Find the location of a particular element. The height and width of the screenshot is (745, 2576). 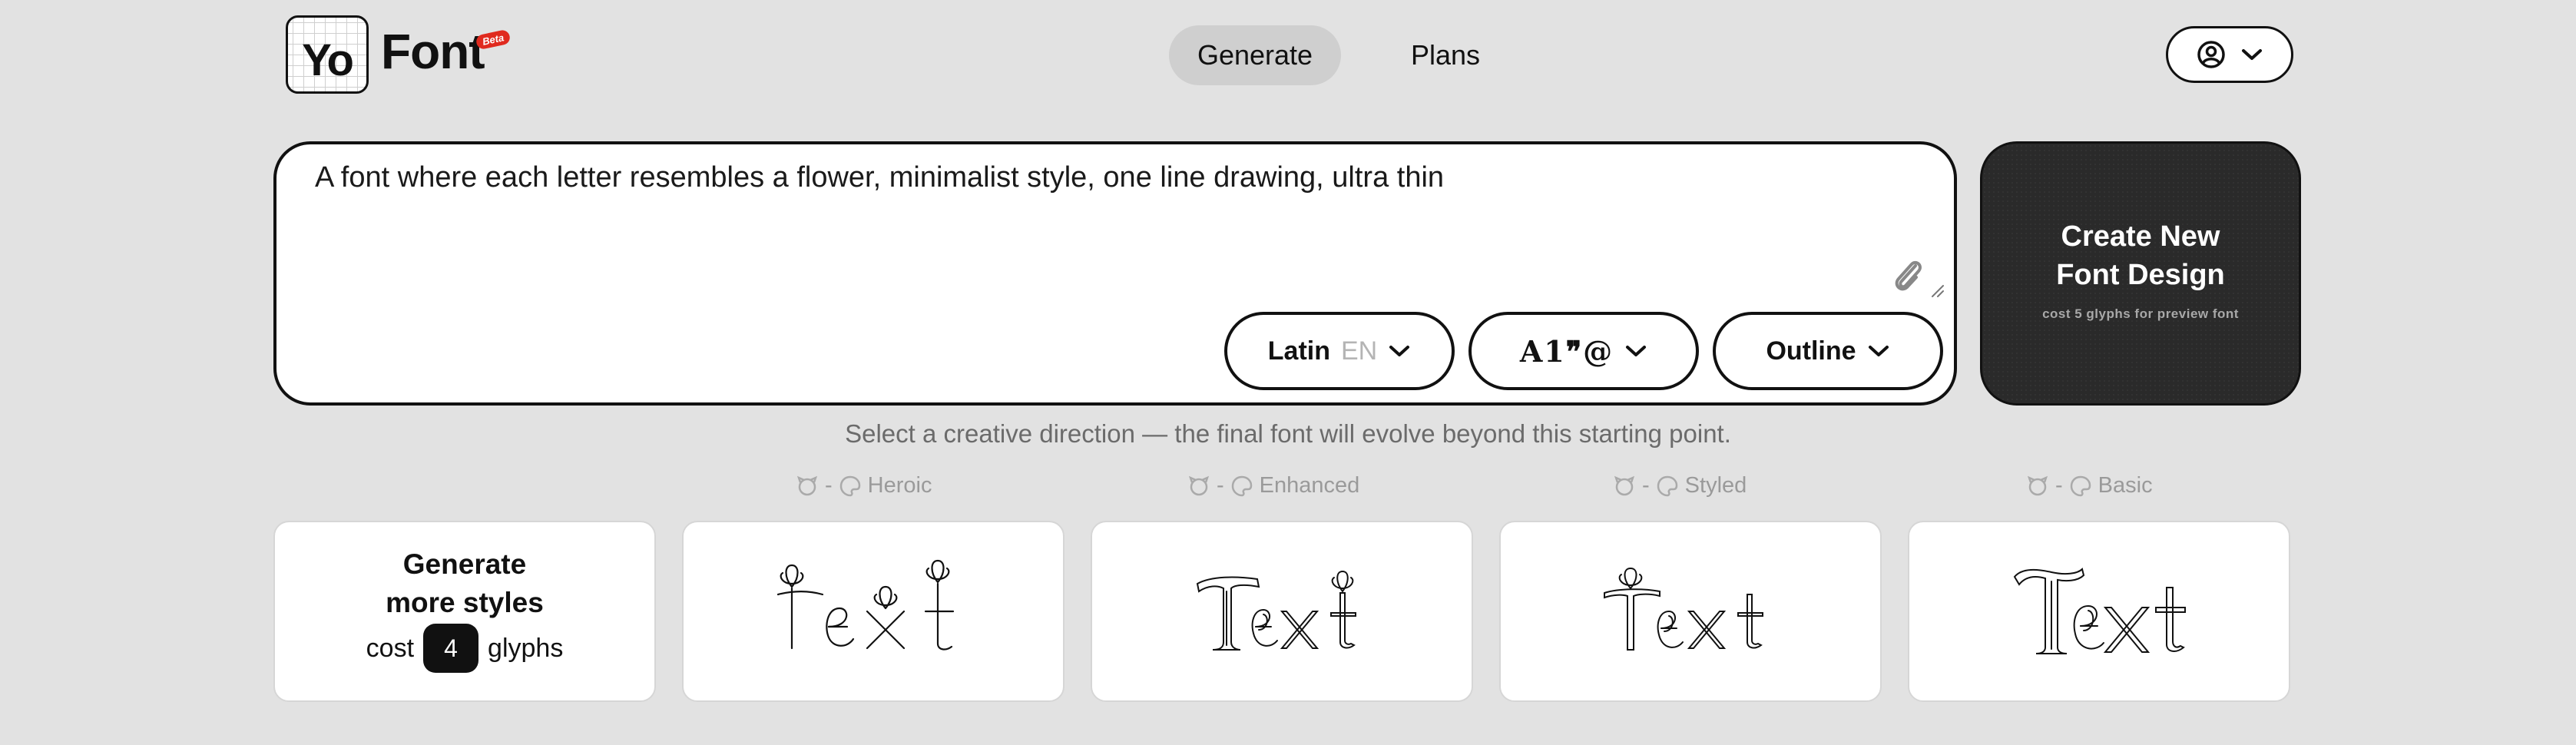

font-preview-basic is located at coordinates (2099, 611).